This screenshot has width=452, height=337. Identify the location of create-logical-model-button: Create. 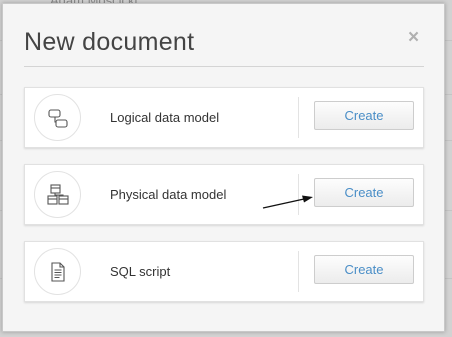
(364, 115).